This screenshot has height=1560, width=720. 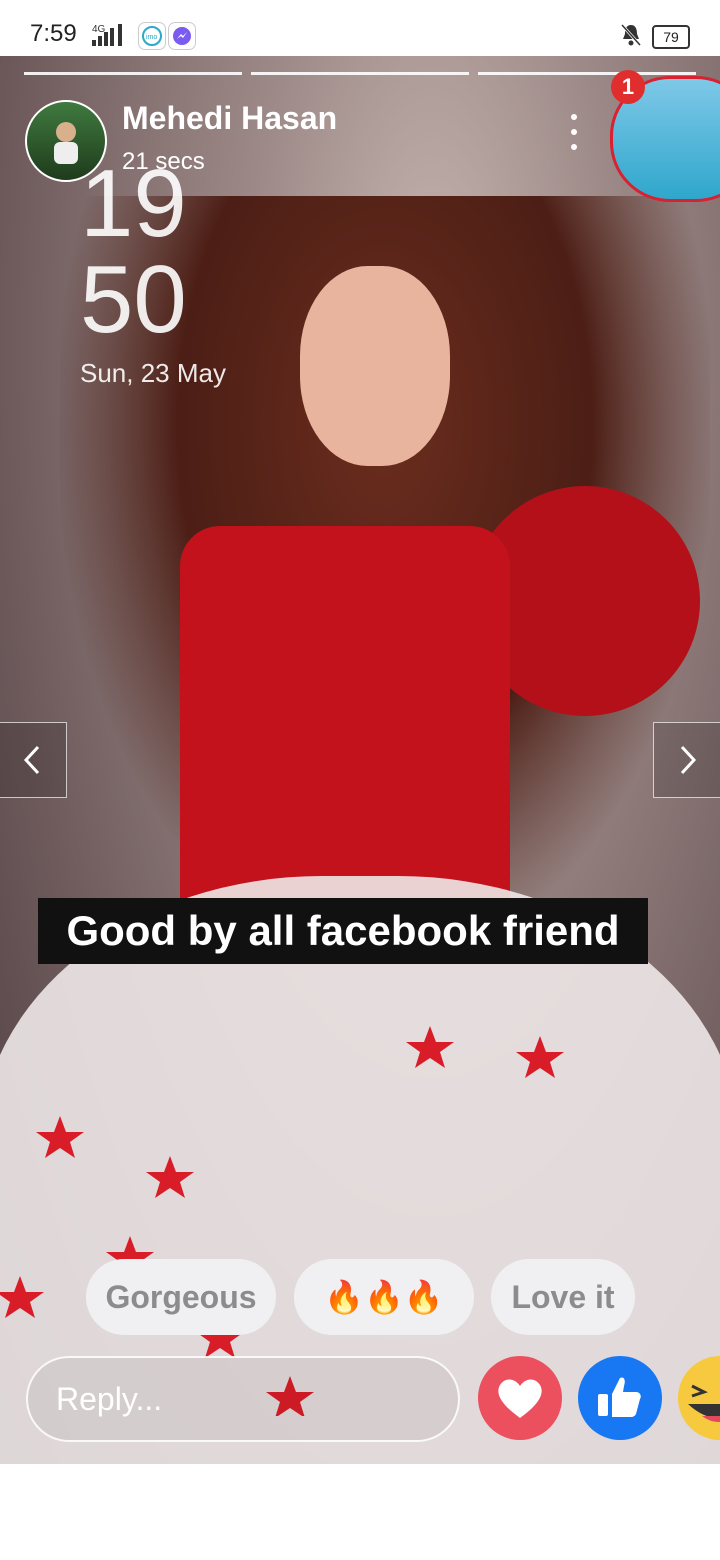 What do you see at coordinates (704, 1403) in the screenshot?
I see `laughing-face-icon` at bounding box center [704, 1403].